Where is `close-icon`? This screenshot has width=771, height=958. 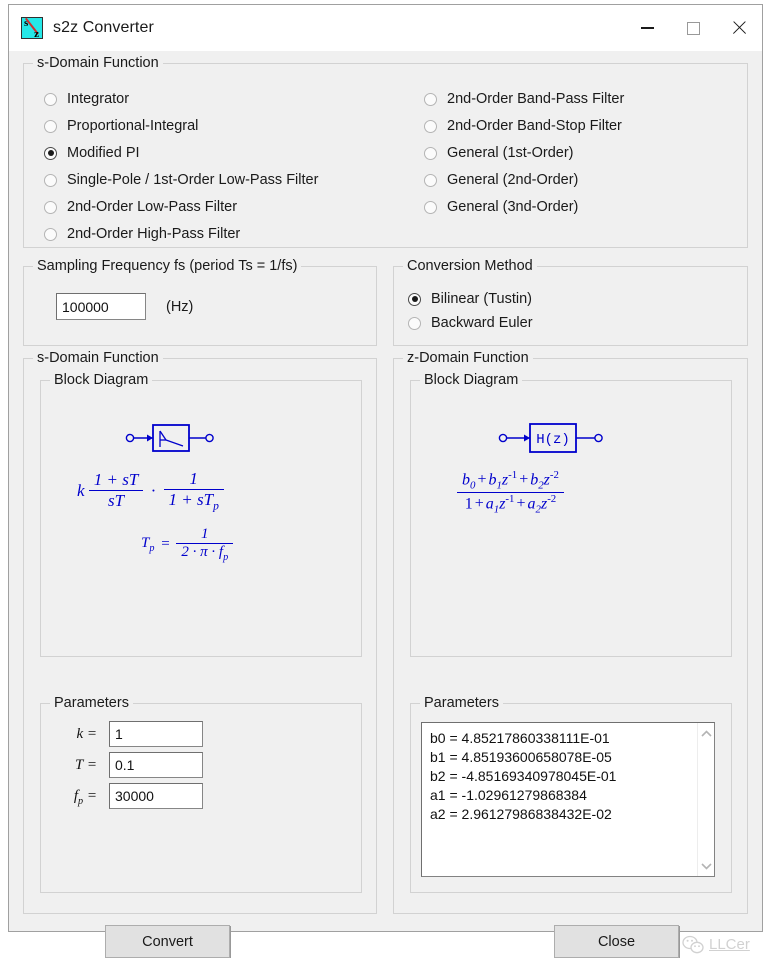 close-icon is located at coordinates (739, 28).